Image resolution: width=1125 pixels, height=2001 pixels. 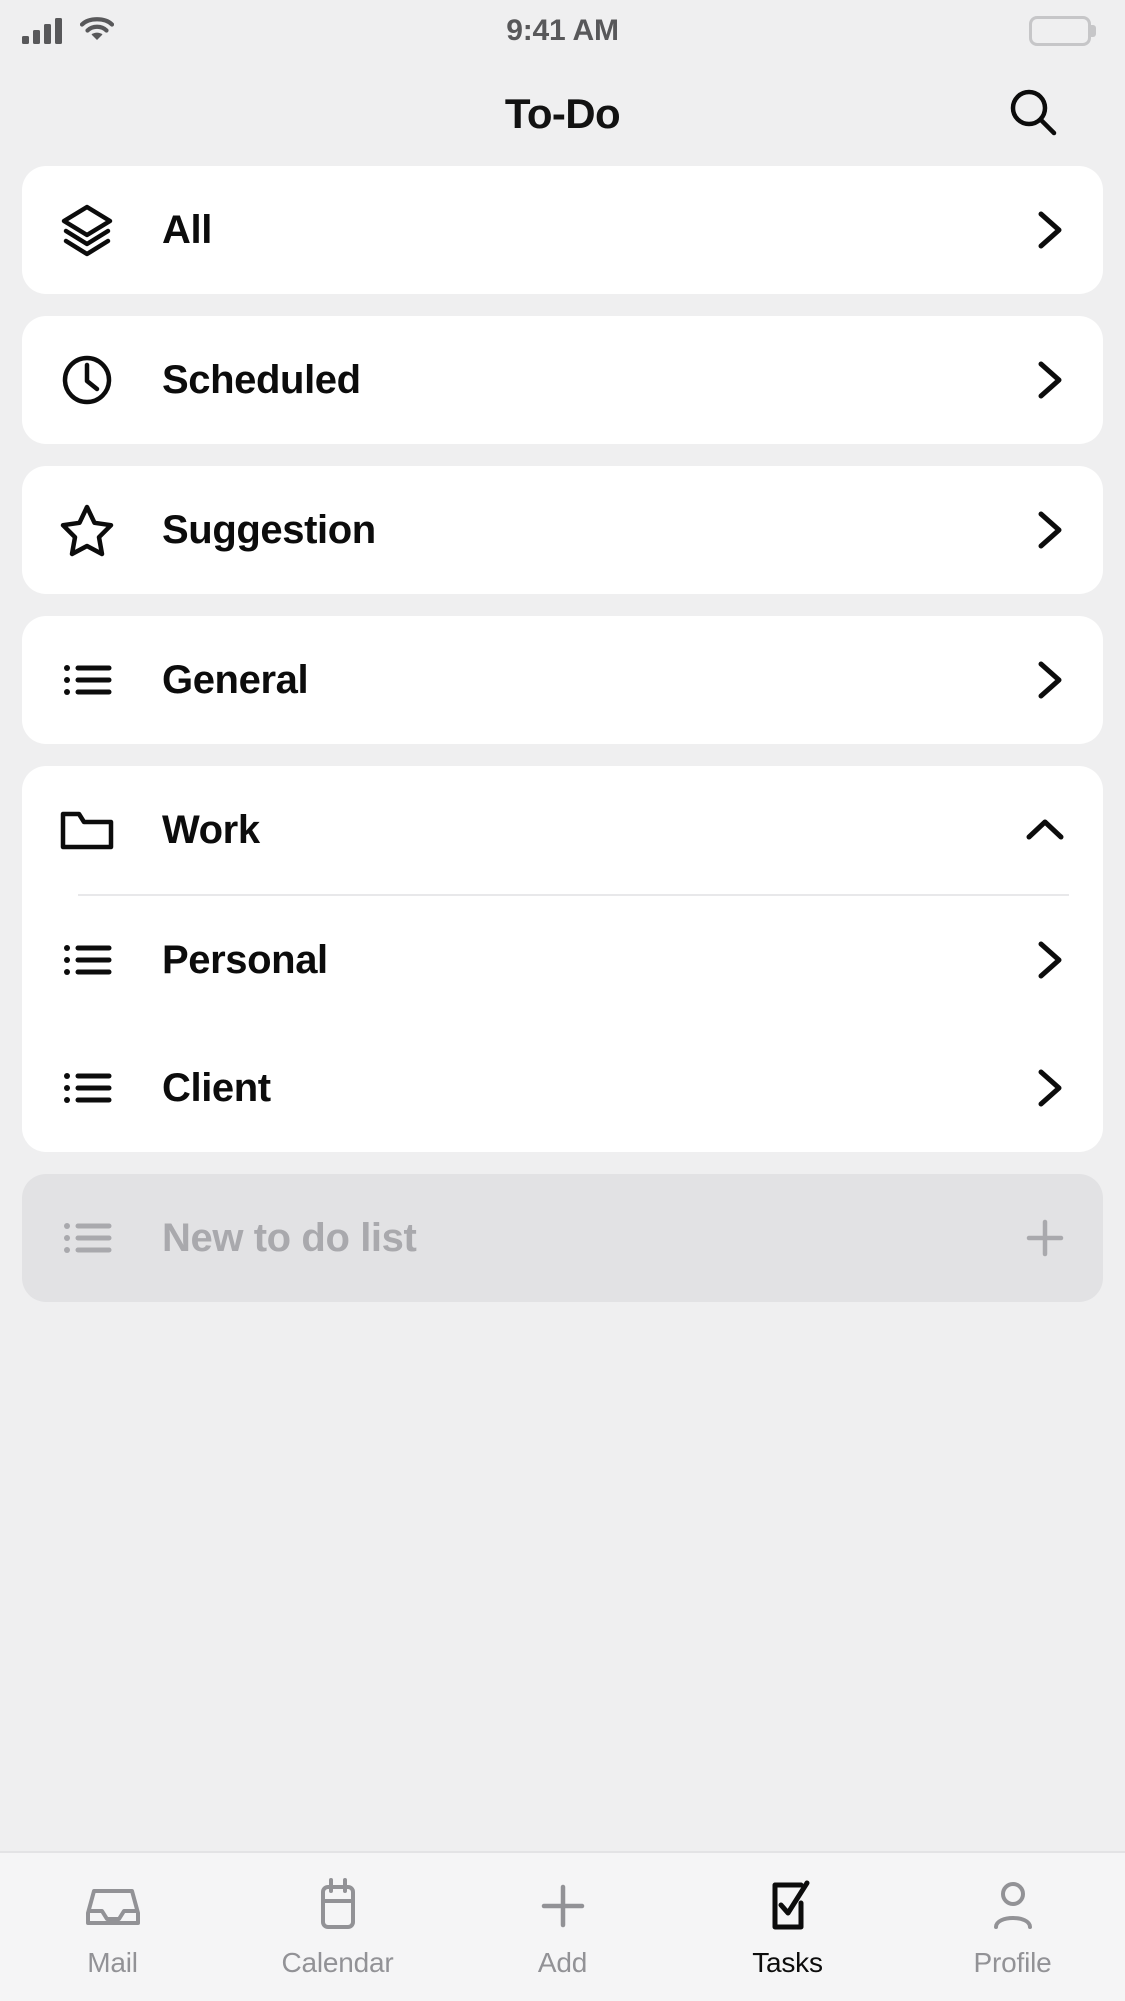 I want to click on page-title: To-Do, so click(x=562, y=113).